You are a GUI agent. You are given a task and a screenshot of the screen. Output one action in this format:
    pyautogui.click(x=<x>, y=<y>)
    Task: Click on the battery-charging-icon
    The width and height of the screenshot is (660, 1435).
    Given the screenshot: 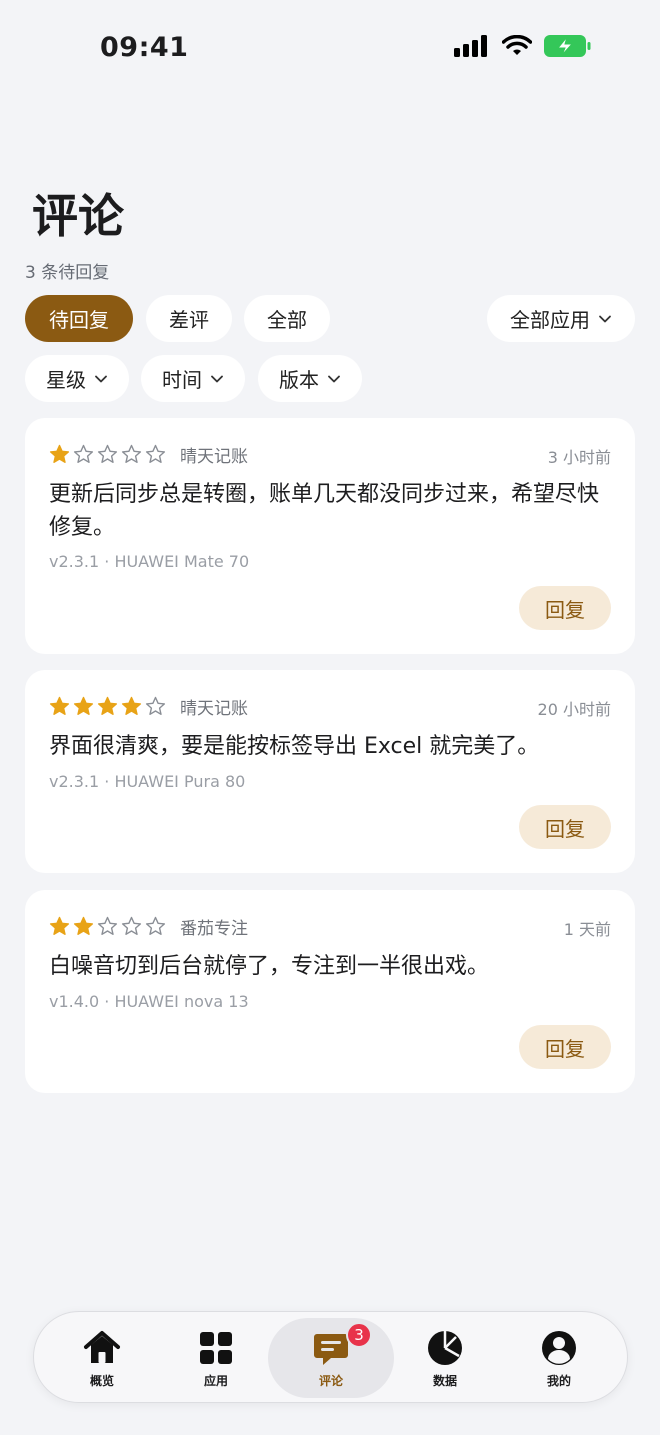 What is the action you would take?
    pyautogui.click(x=567, y=46)
    